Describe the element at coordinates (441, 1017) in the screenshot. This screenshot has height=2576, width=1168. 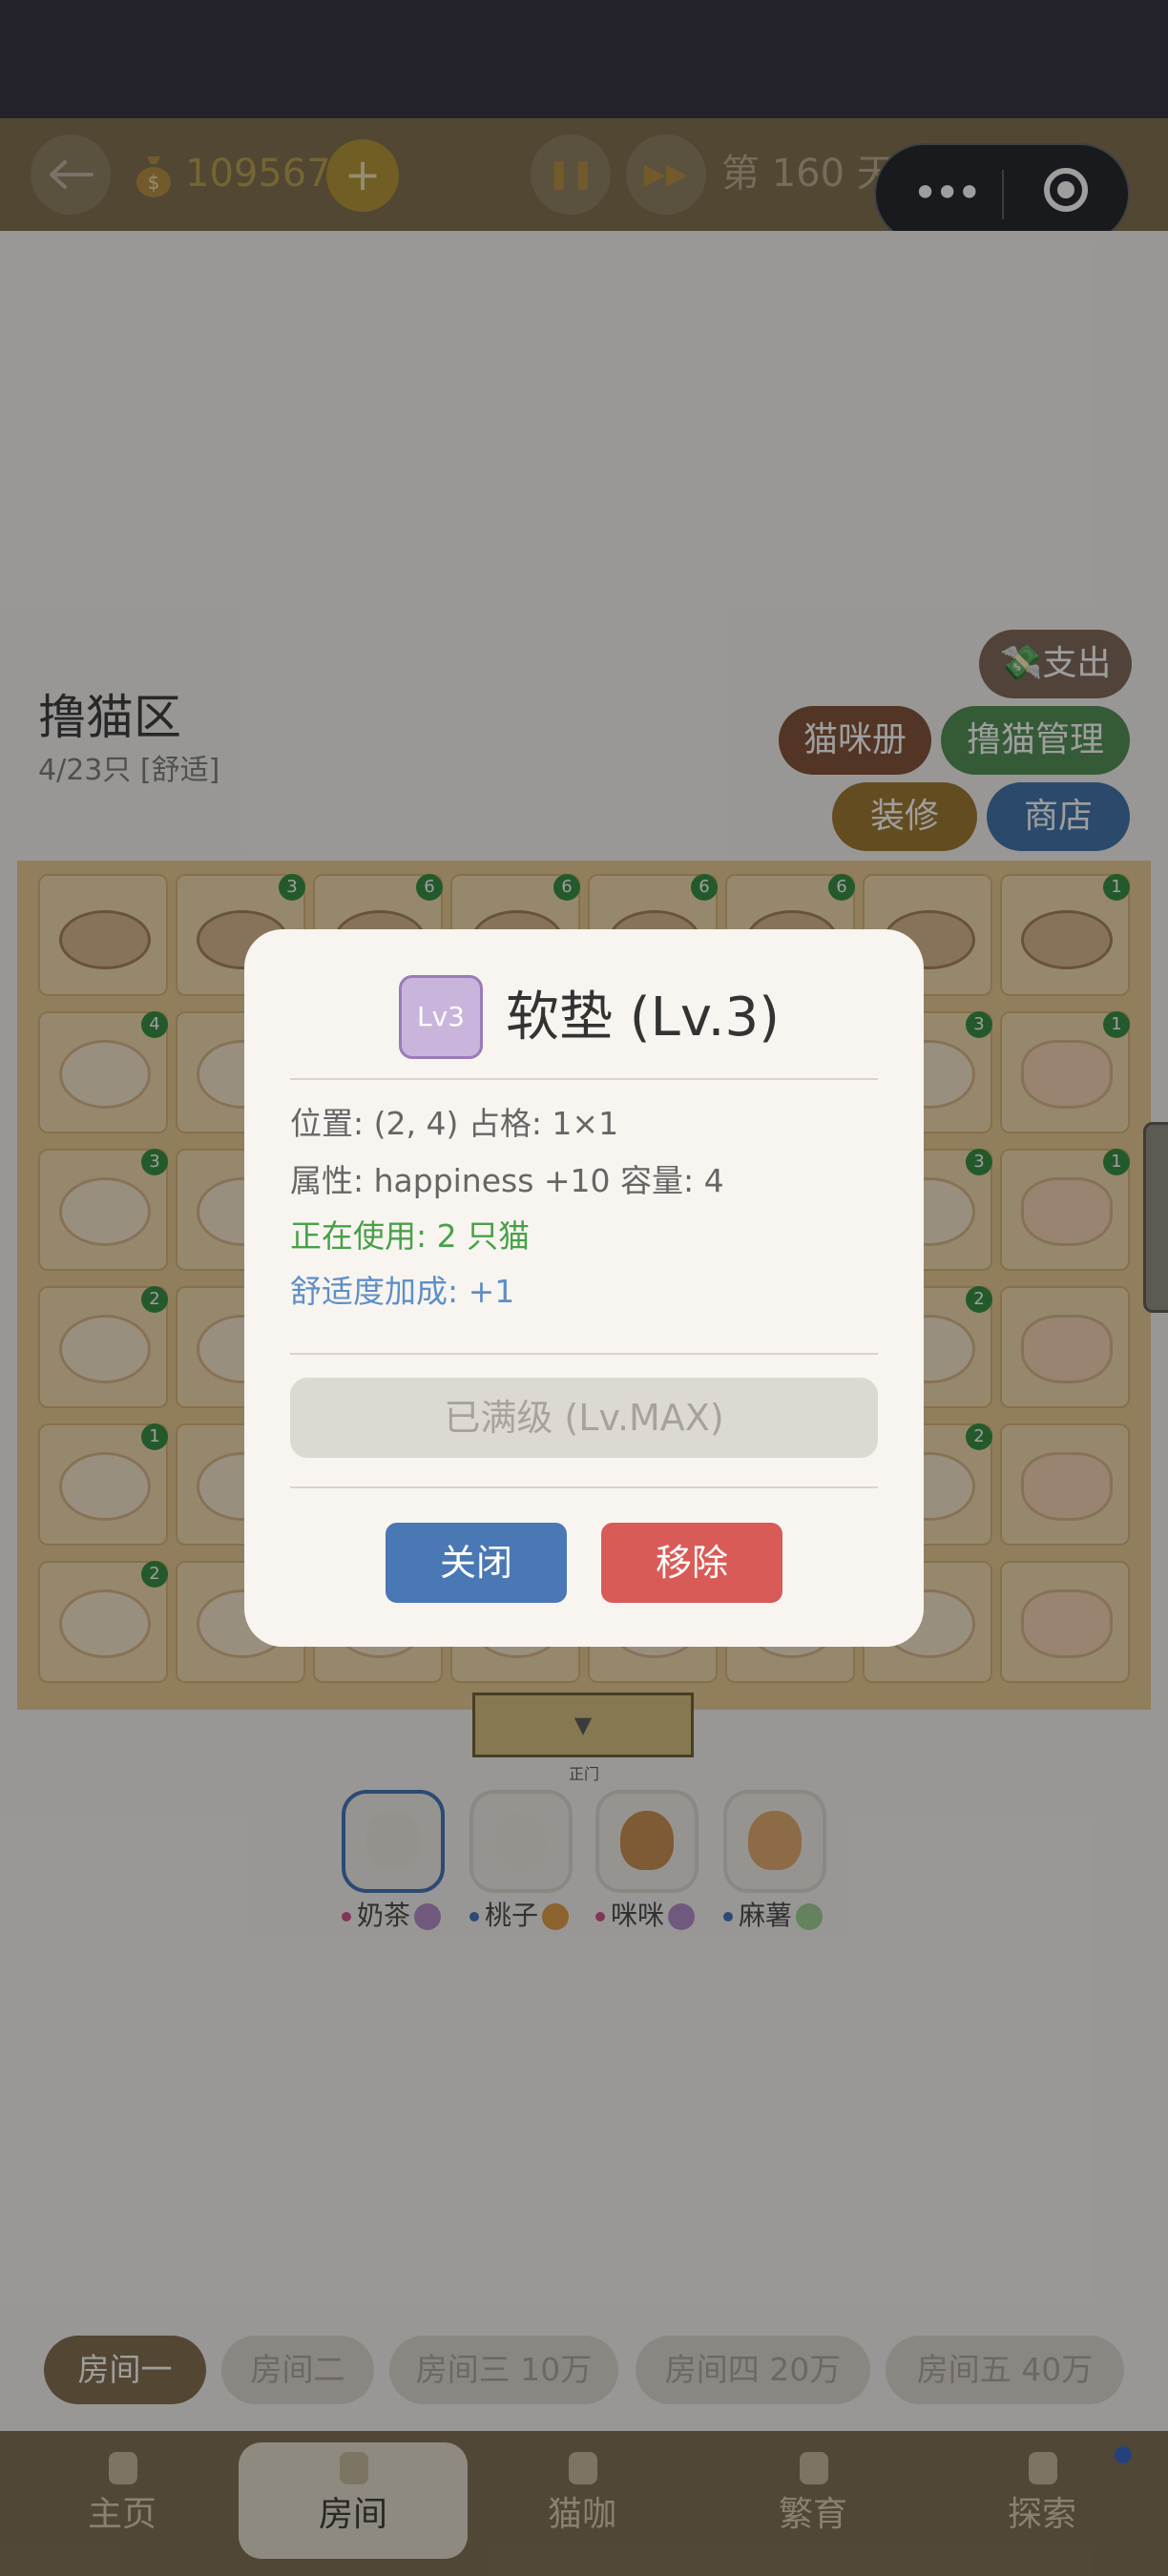
I see `level-badge: Lv3` at that location.